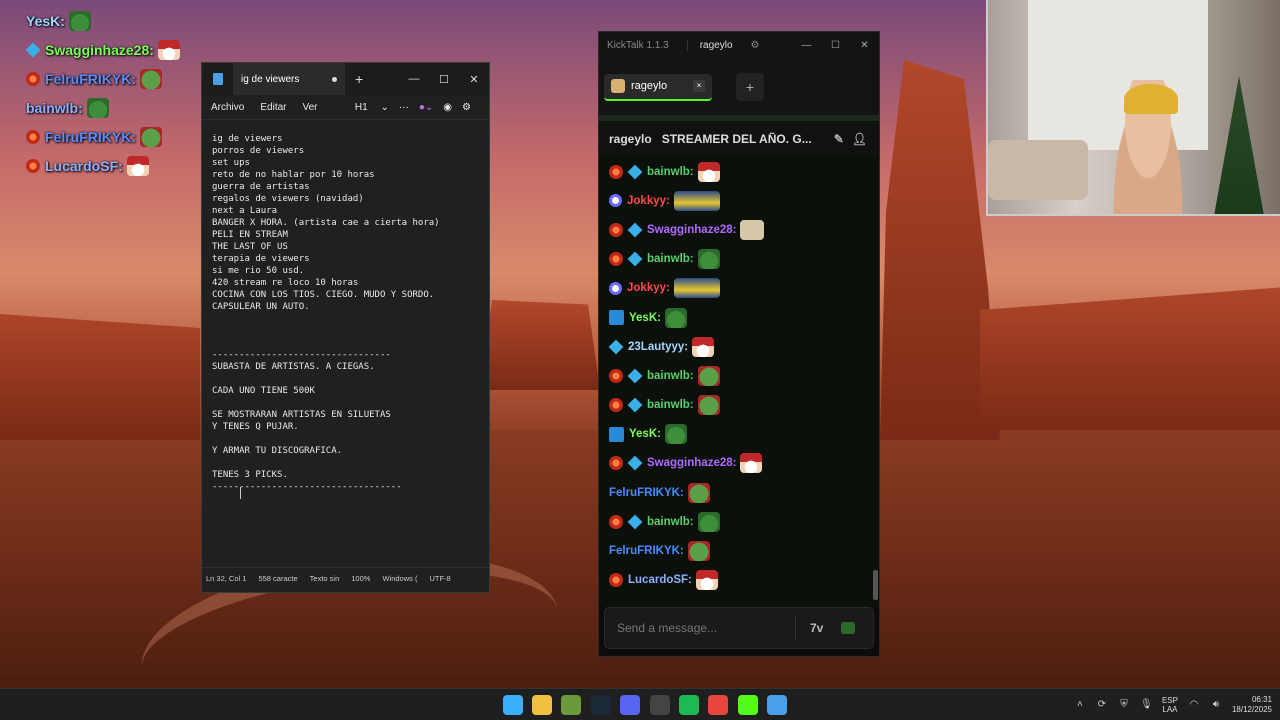 This screenshot has height=720, width=1280. What do you see at coordinates (698, 492) in the screenshot?
I see `pepe-emote-icon` at bounding box center [698, 492].